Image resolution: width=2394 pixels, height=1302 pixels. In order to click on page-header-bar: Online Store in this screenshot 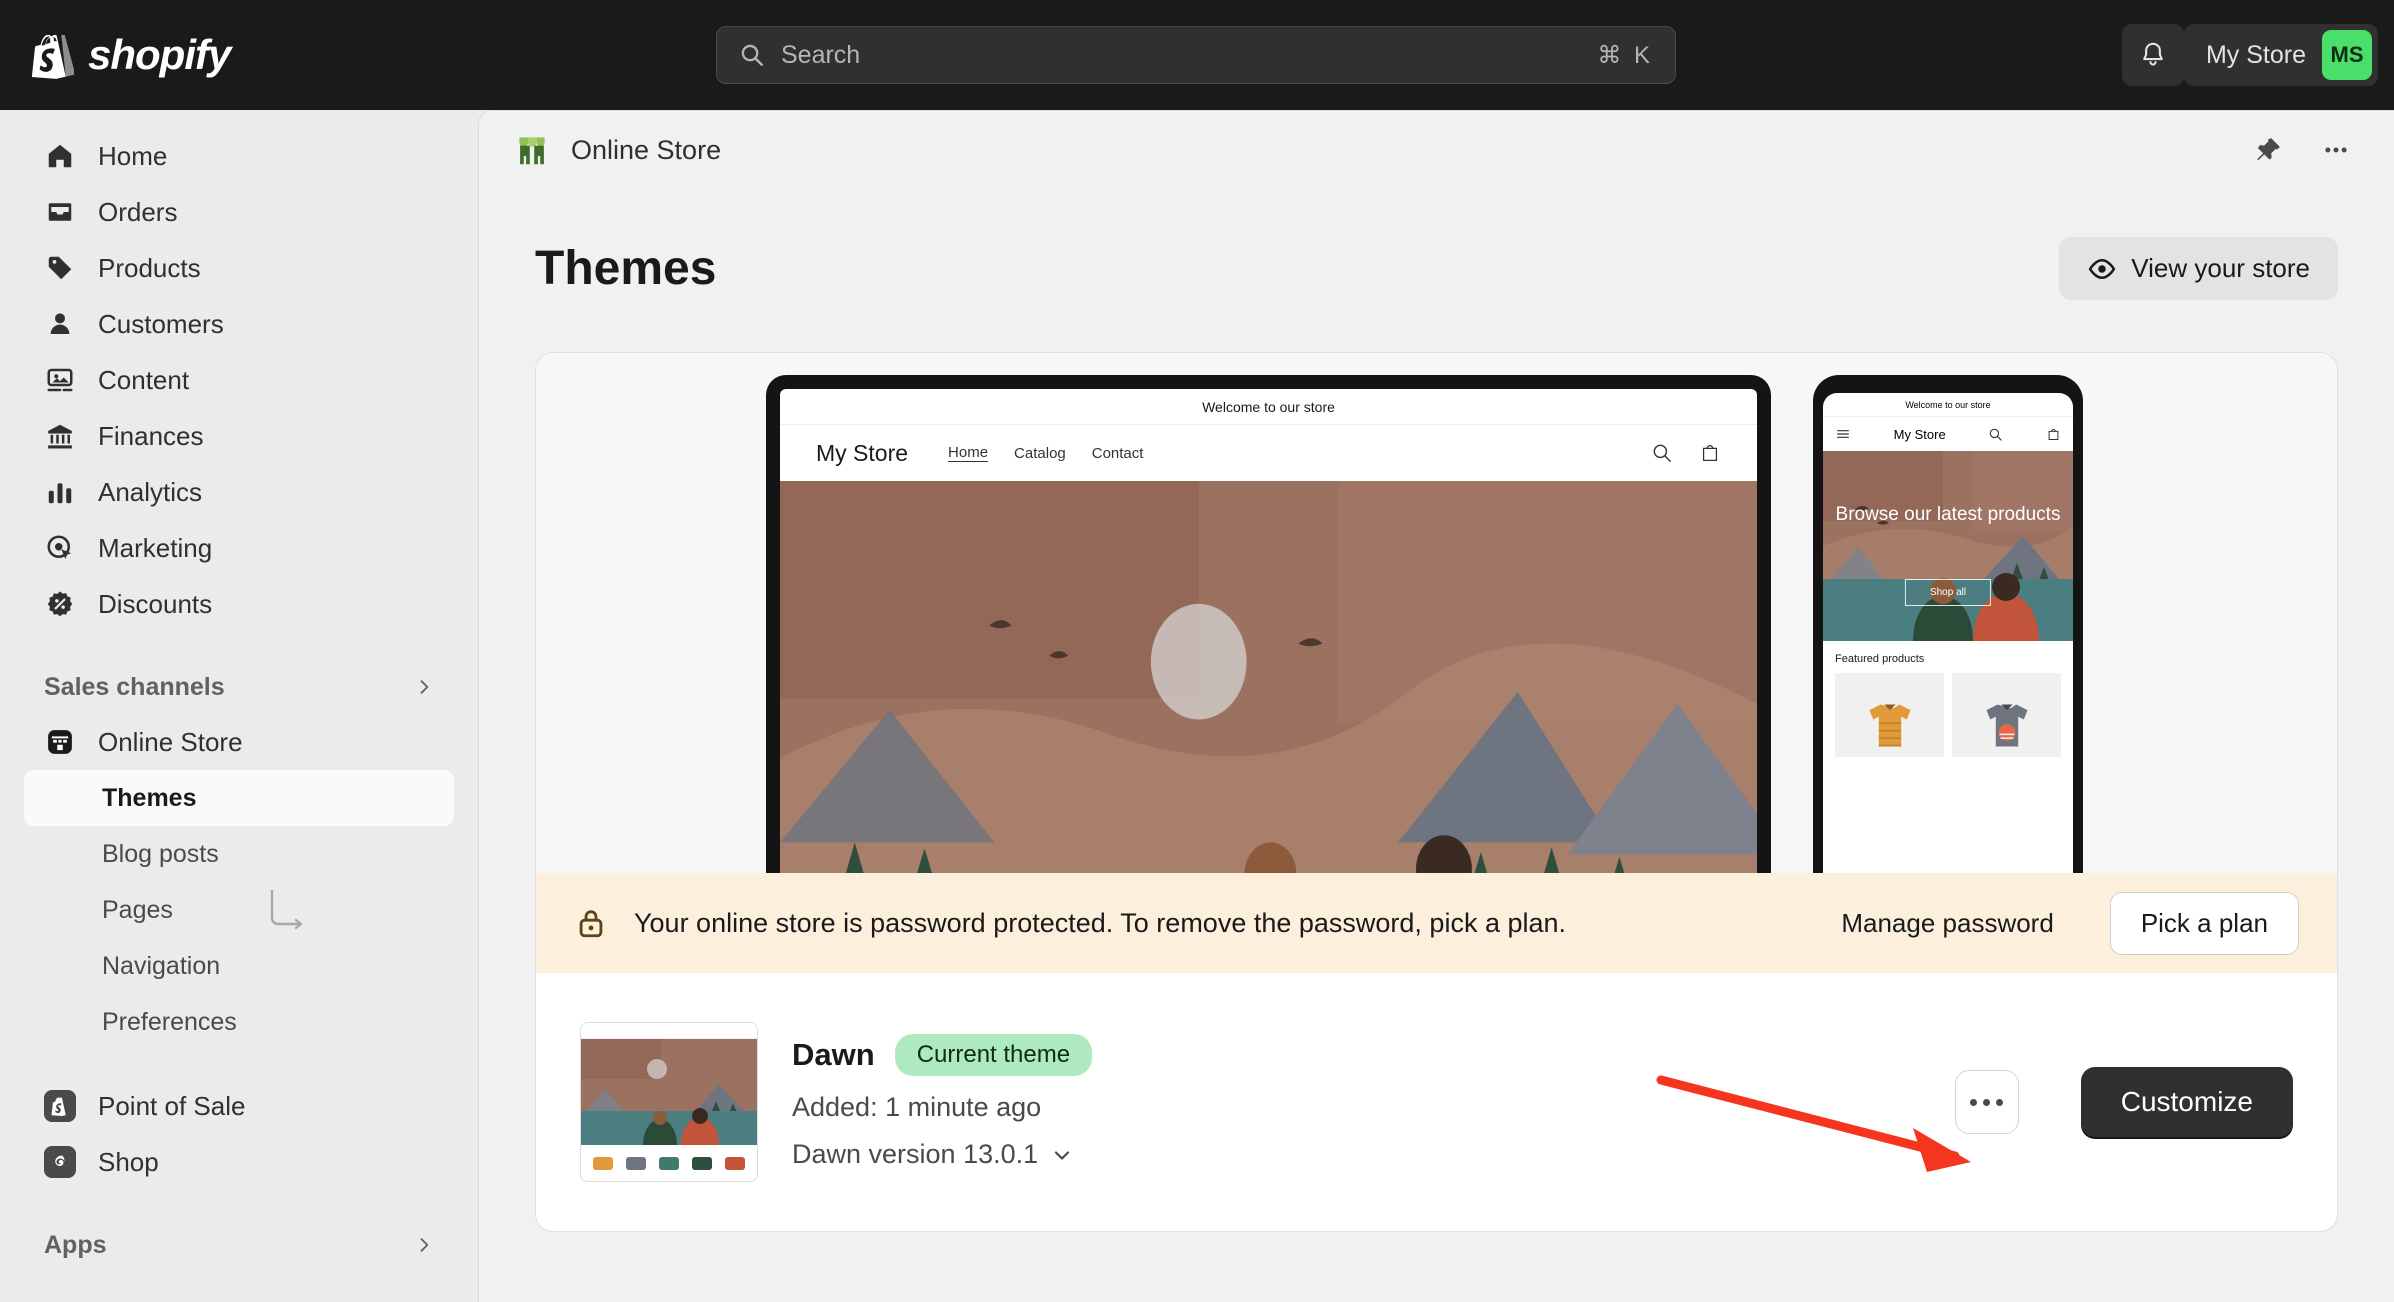, I will do `click(1436, 150)`.